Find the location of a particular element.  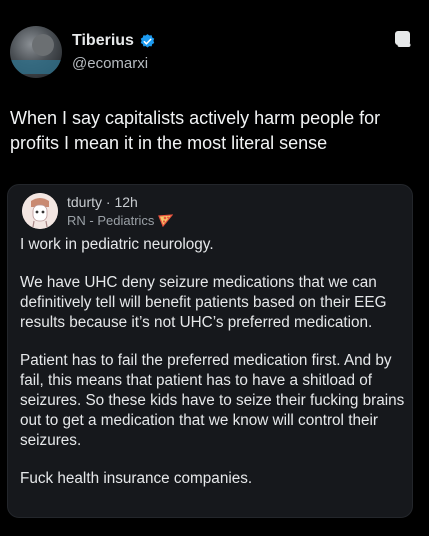

pizza-flair-icon is located at coordinates (166, 220).